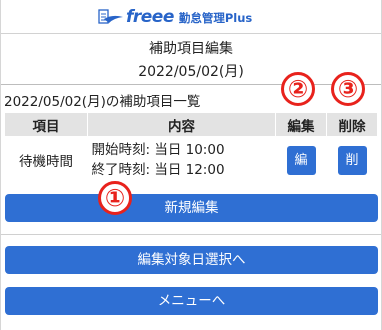 The width and height of the screenshot is (382, 330). What do you see at coordinates (150, 17) in the screenshot?
I see `logo-text: freee` at bounding box center [150, 17].